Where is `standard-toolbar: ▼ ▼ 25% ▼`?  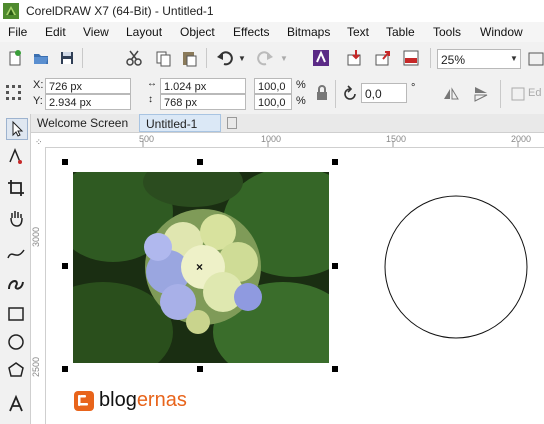
standard-toolbar: ▼ ▼ 25% ▼ is located at coordinates (272, 58).